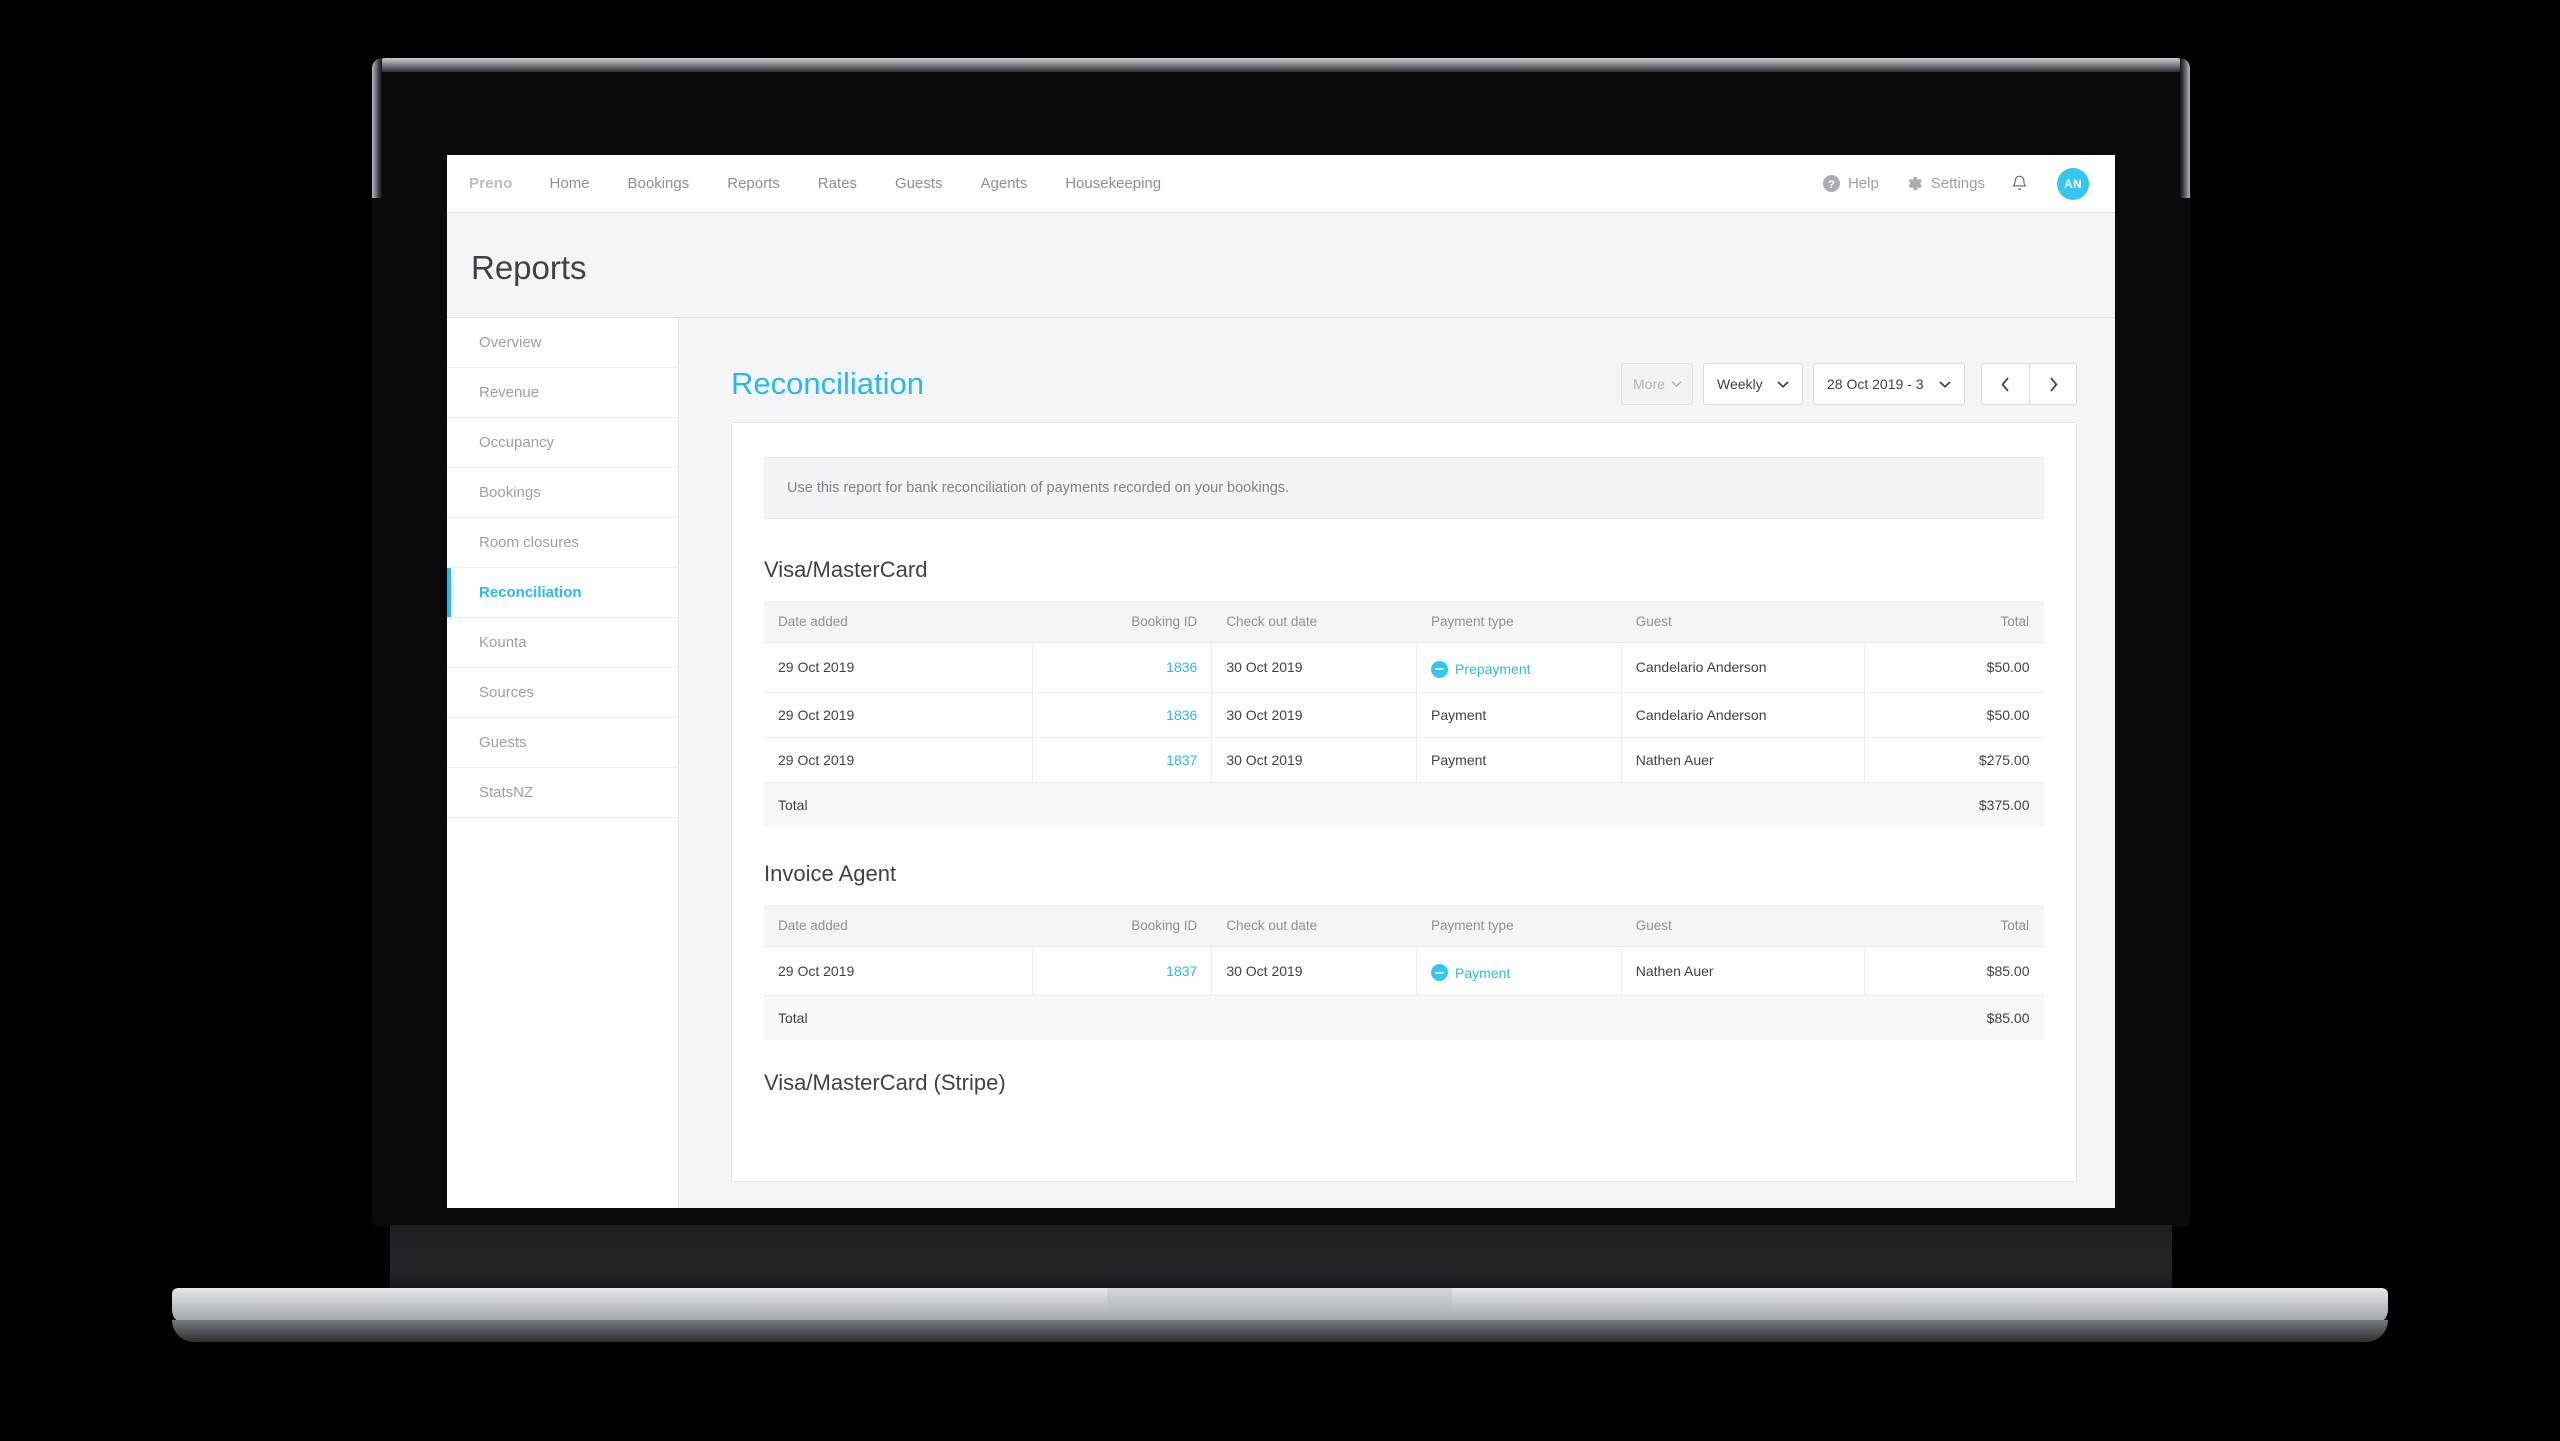 This screenshot has width=2560, height=1441. Describe the element at coordinates (562, 443) in the screenshot. I see `sidebar-item-occupancy: Occupancy` at that location.